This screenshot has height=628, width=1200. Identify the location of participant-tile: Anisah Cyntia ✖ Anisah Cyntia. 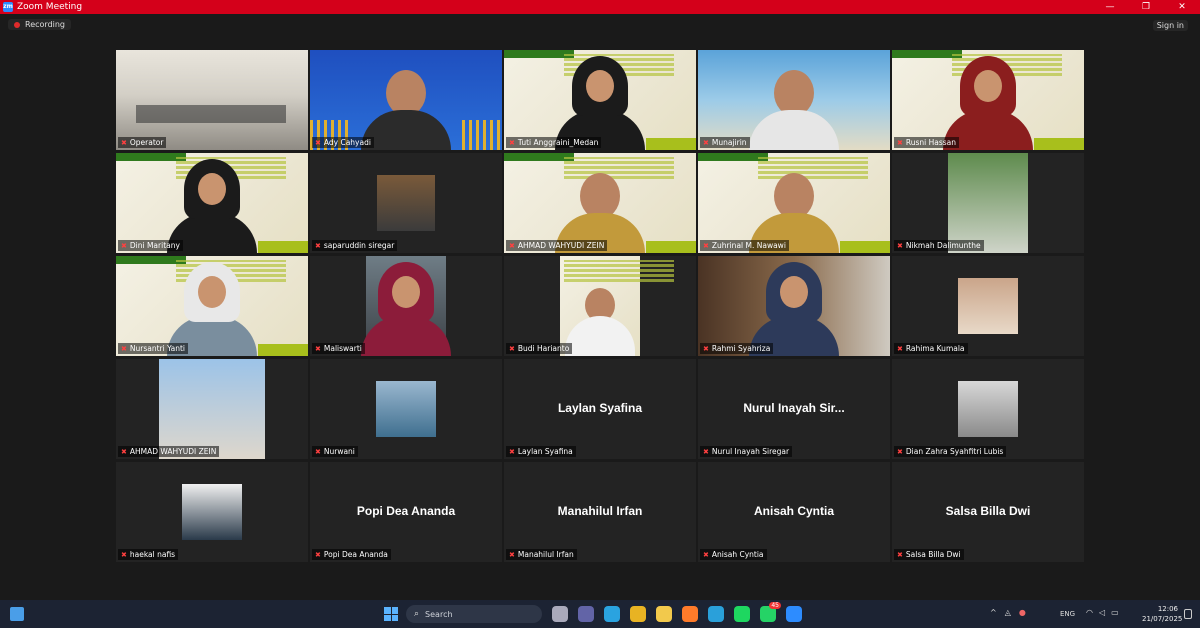
(794, 512).